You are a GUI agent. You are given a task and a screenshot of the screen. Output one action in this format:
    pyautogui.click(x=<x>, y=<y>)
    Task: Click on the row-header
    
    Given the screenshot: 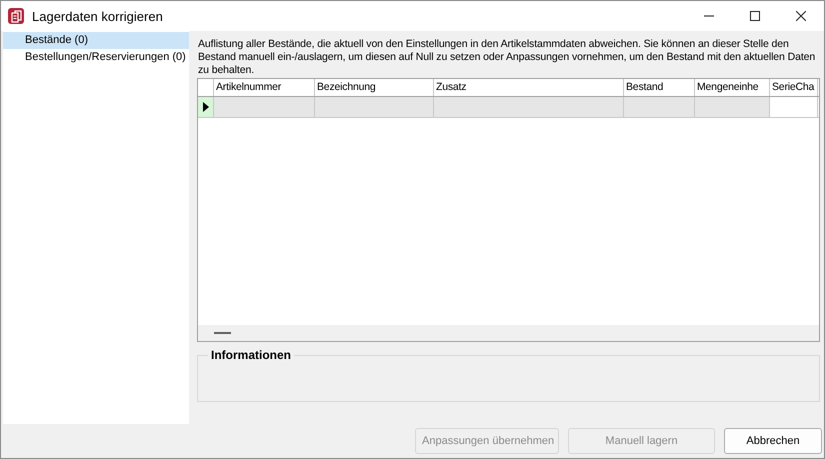 What is the action you would take?
    pyautogui.click(x=206, y=107)
    